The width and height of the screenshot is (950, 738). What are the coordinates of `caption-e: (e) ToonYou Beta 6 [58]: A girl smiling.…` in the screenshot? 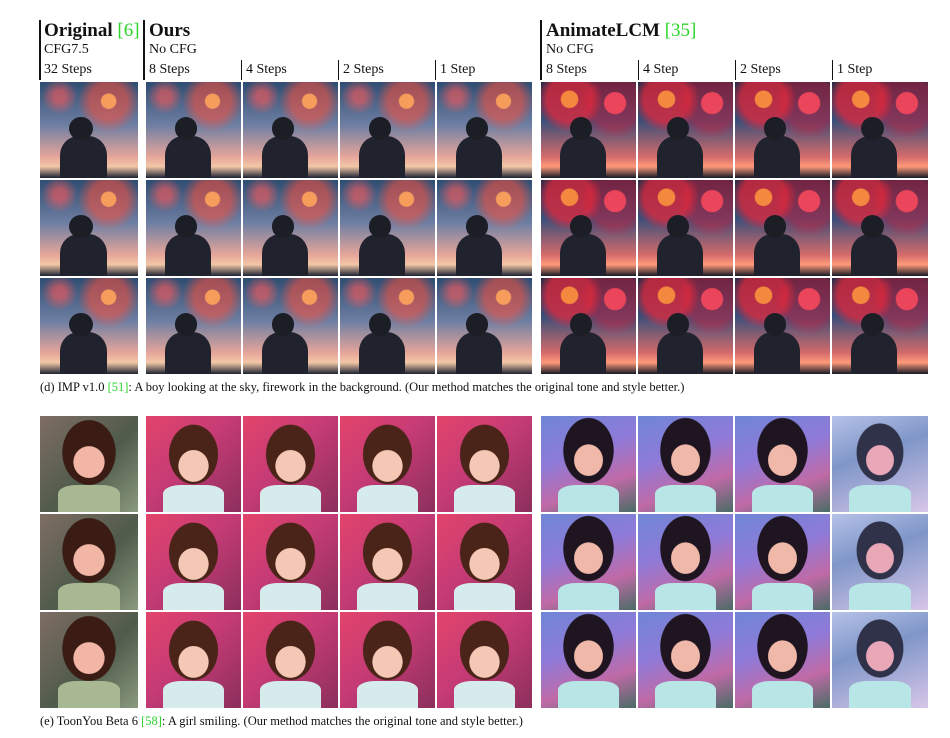 It's located at (281, 721).